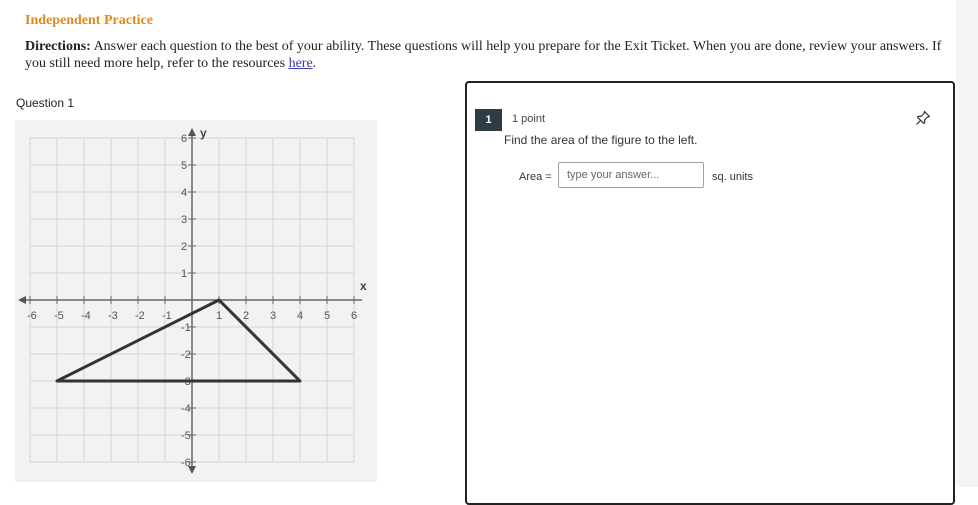 The width and height of the screenshot is (978, 505). Describe the element at coordinates (732, 177) in the screenshot. I see `units-label: sq. units` at that location.